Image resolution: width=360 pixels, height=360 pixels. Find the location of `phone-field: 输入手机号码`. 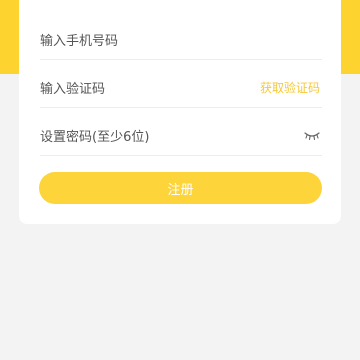

phone-field: 输入手机号码 is located at coordinates (180, 39).